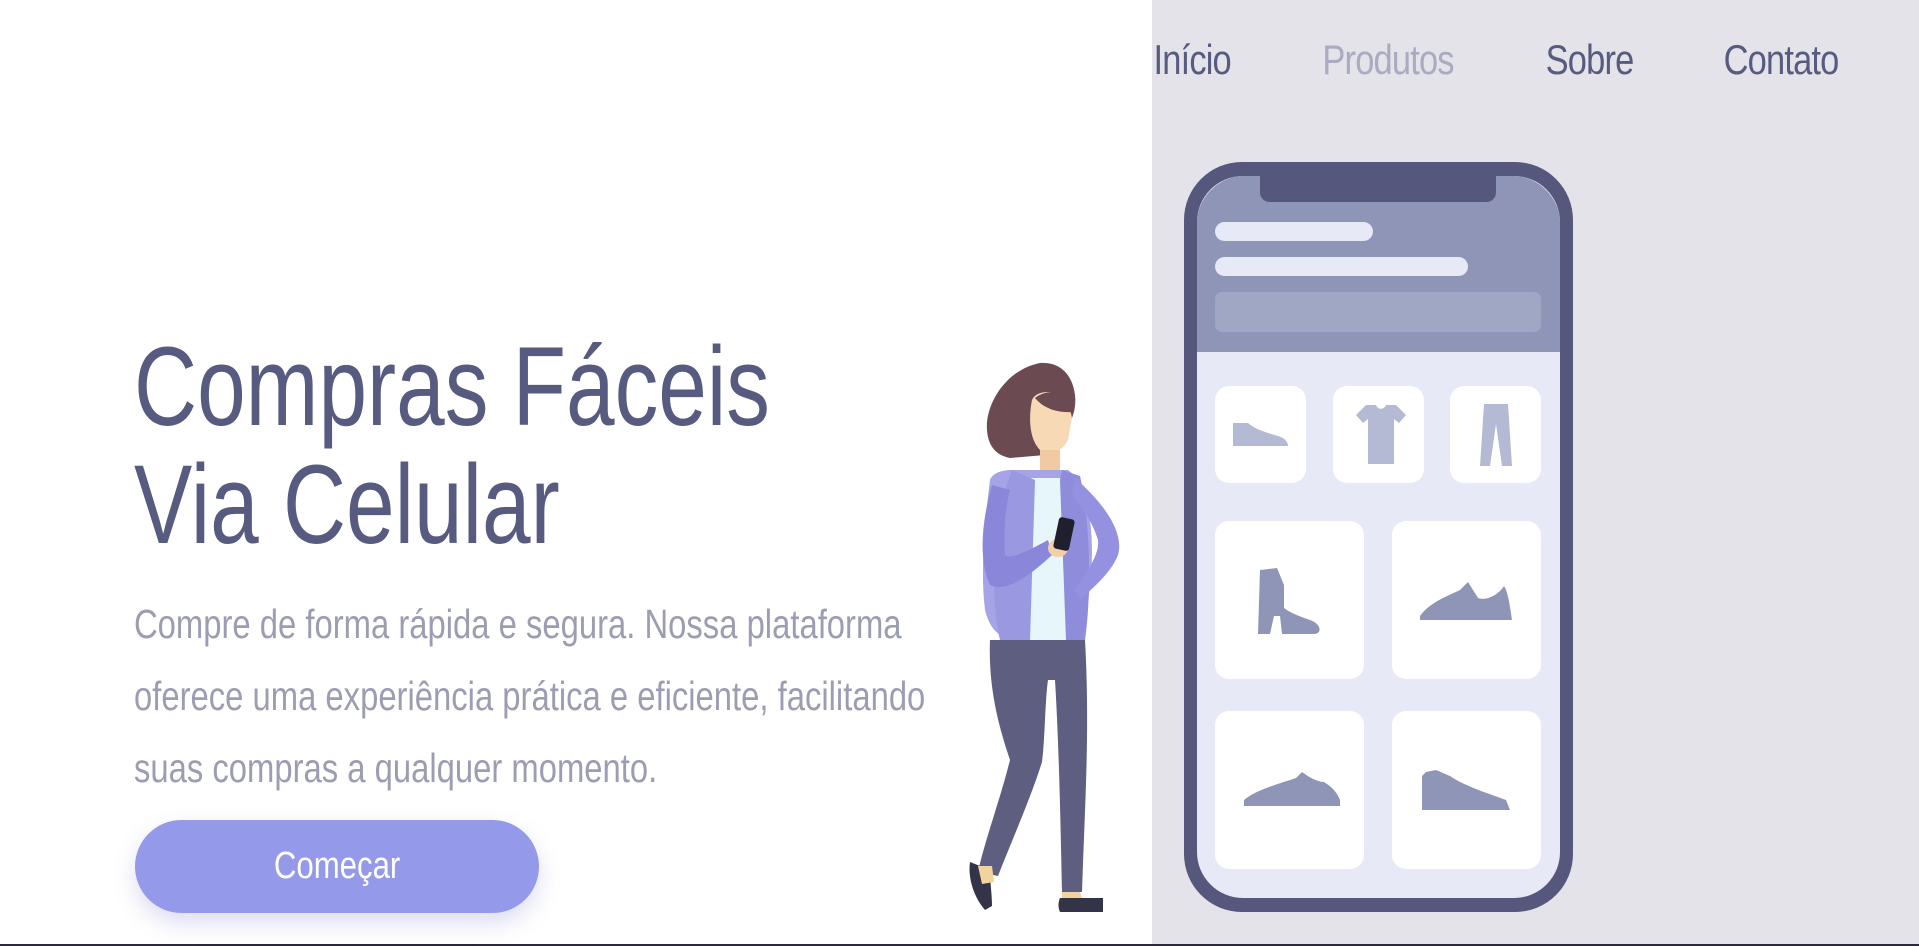 The image size is (1919, 946). What do you see at coordinates (1044, 637) in the screenshot?
I see `woman-figure-icon` at bounding box center [1044, 637].